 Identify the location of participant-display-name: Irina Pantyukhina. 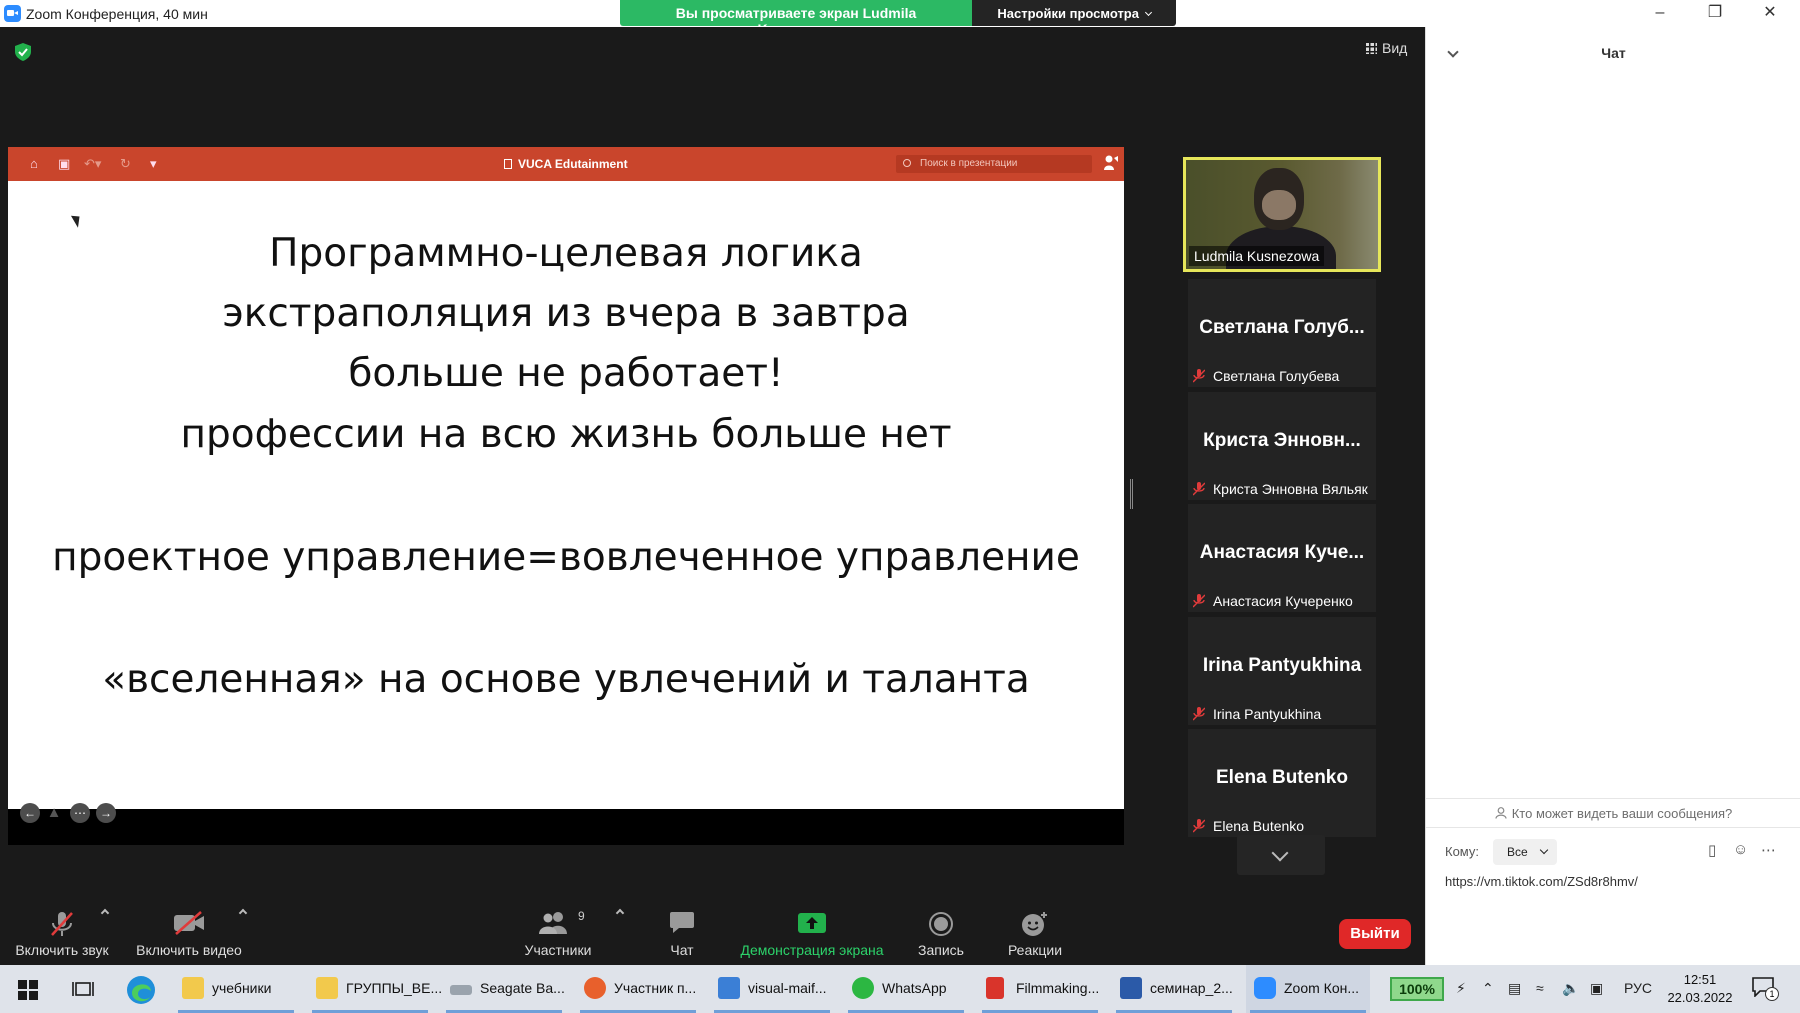
(1282, 665).